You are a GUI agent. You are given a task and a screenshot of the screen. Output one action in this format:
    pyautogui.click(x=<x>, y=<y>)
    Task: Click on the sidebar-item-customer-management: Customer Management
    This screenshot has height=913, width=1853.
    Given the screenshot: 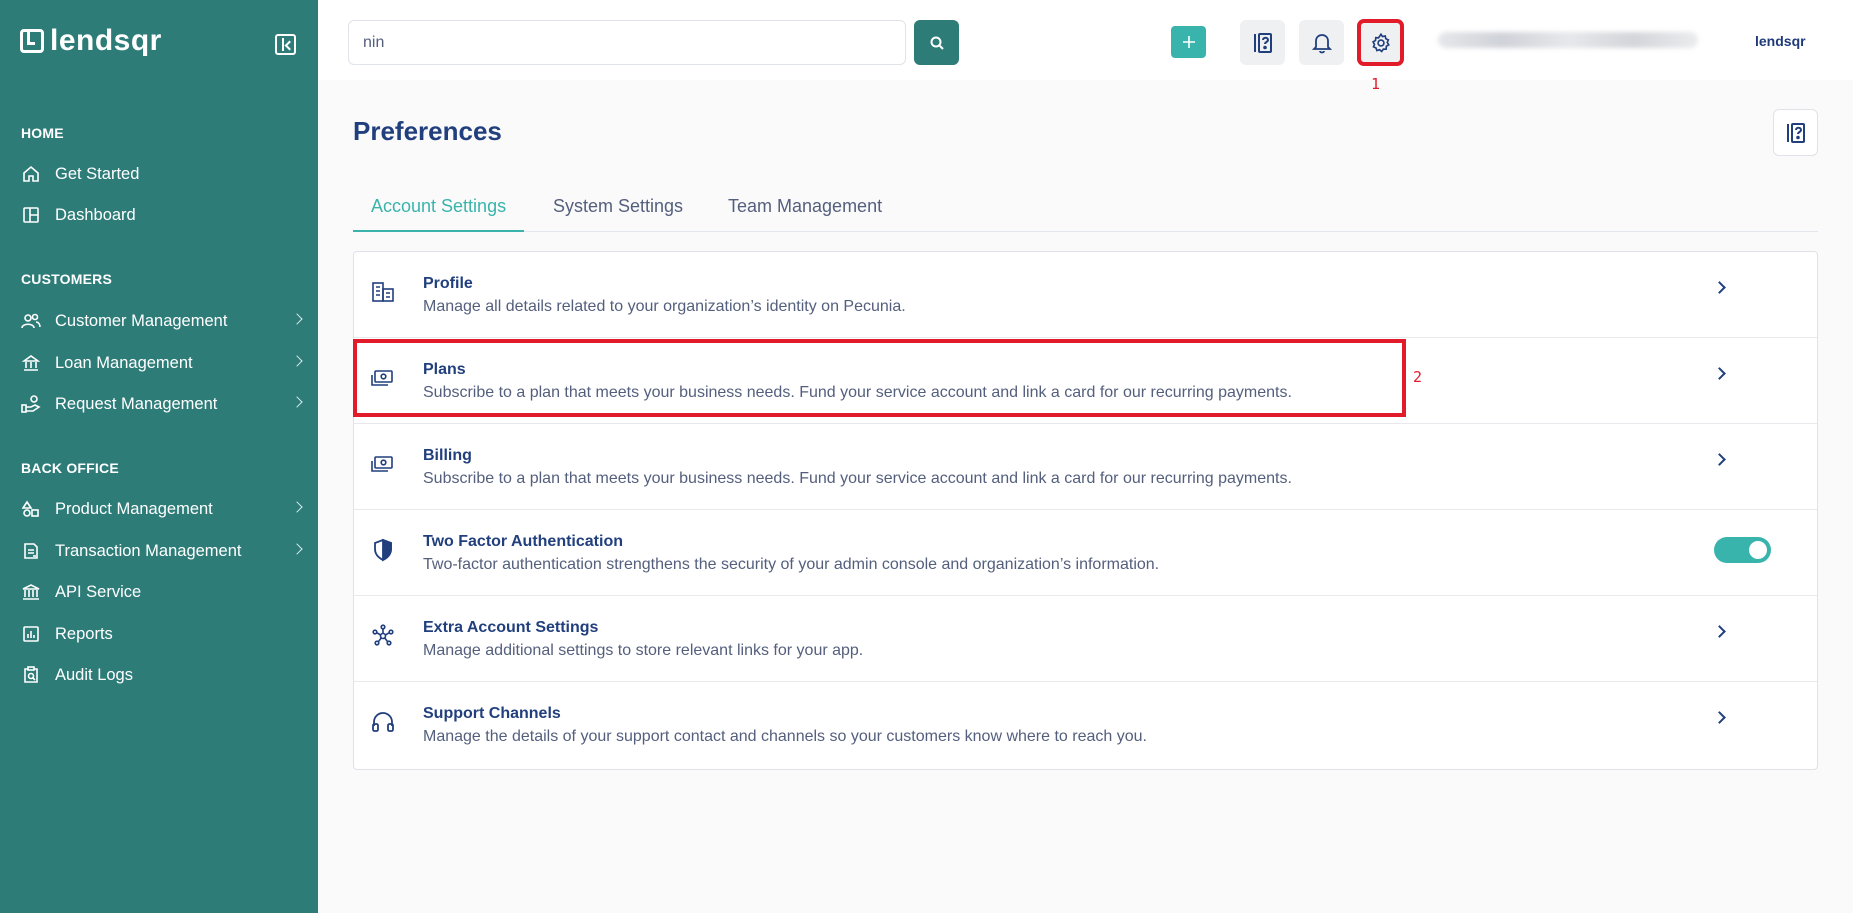 What is the action you would take?
    pyautogui.click(x=162, y=321)
    